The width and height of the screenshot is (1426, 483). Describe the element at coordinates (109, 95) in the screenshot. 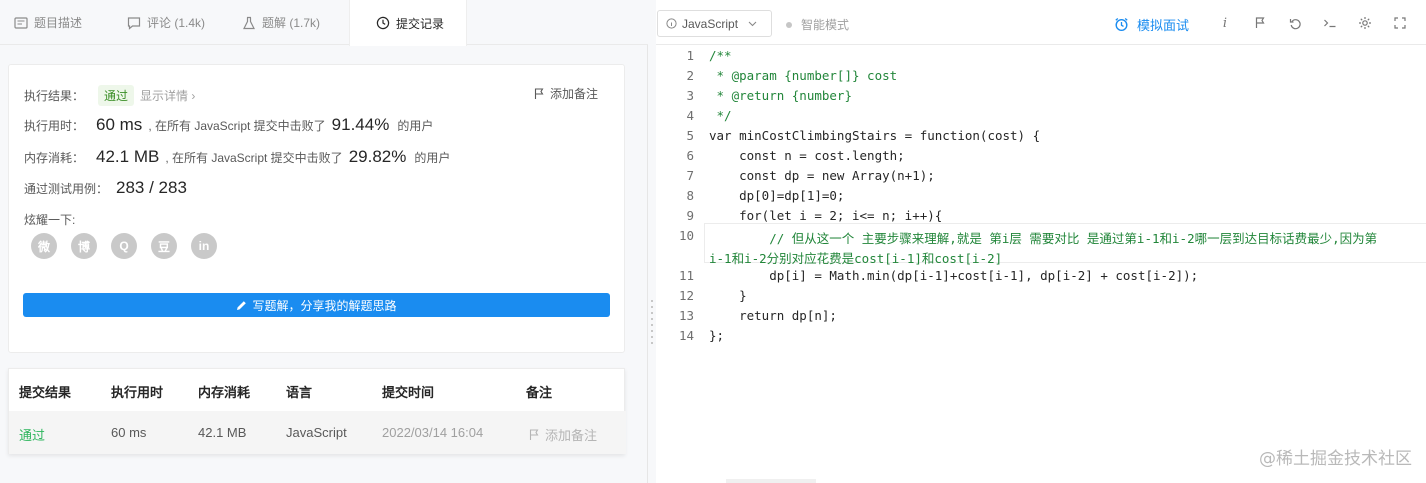

I see `result-row: 执行结果： 通过 显示详情 ›` at that location.